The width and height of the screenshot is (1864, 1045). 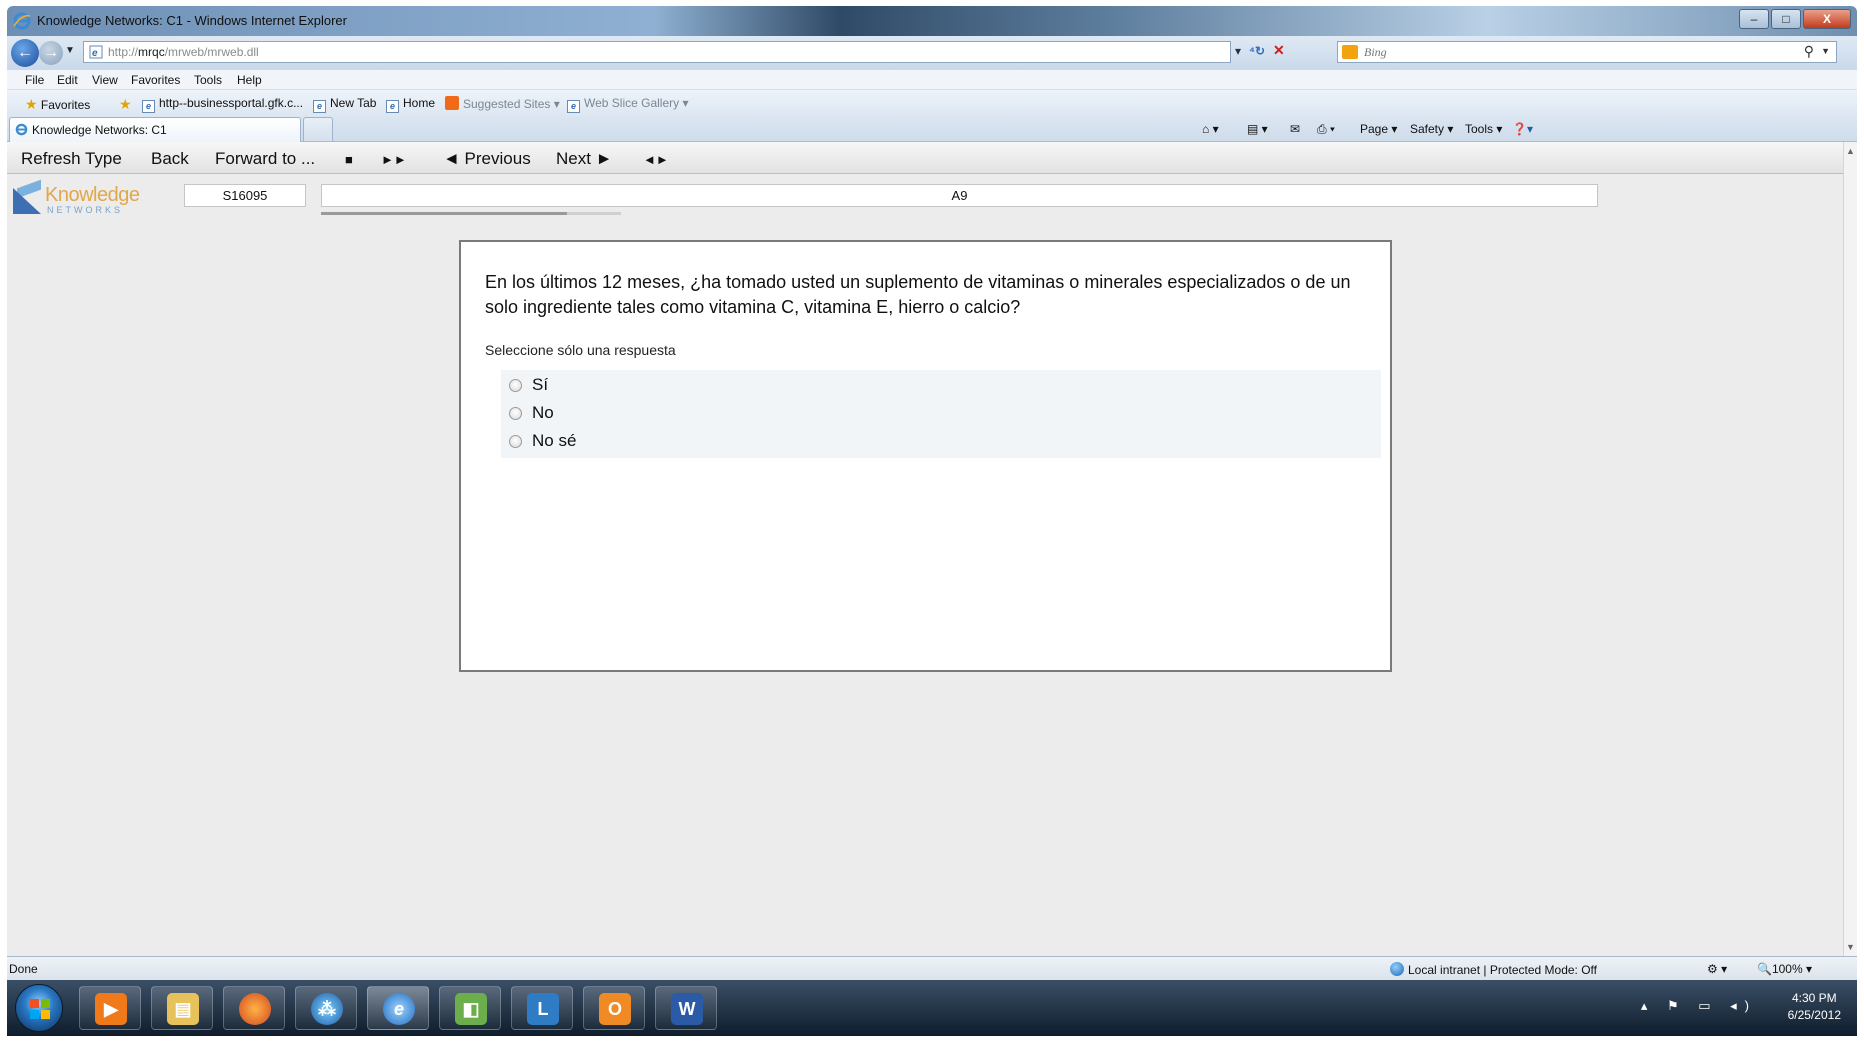 What do you see at coordinates (21, 129) in the screenshot?
I see `internet-explorer-icon` at bounding box center [21, 129].